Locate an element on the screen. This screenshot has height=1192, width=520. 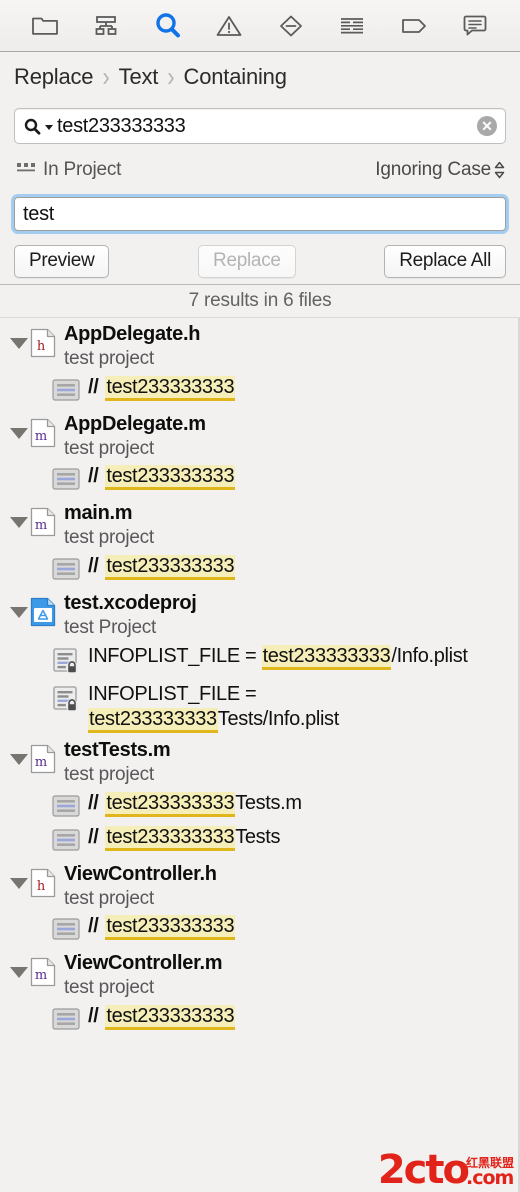
breadcrumb-mode: Replace is located at coordinates (54, 77).